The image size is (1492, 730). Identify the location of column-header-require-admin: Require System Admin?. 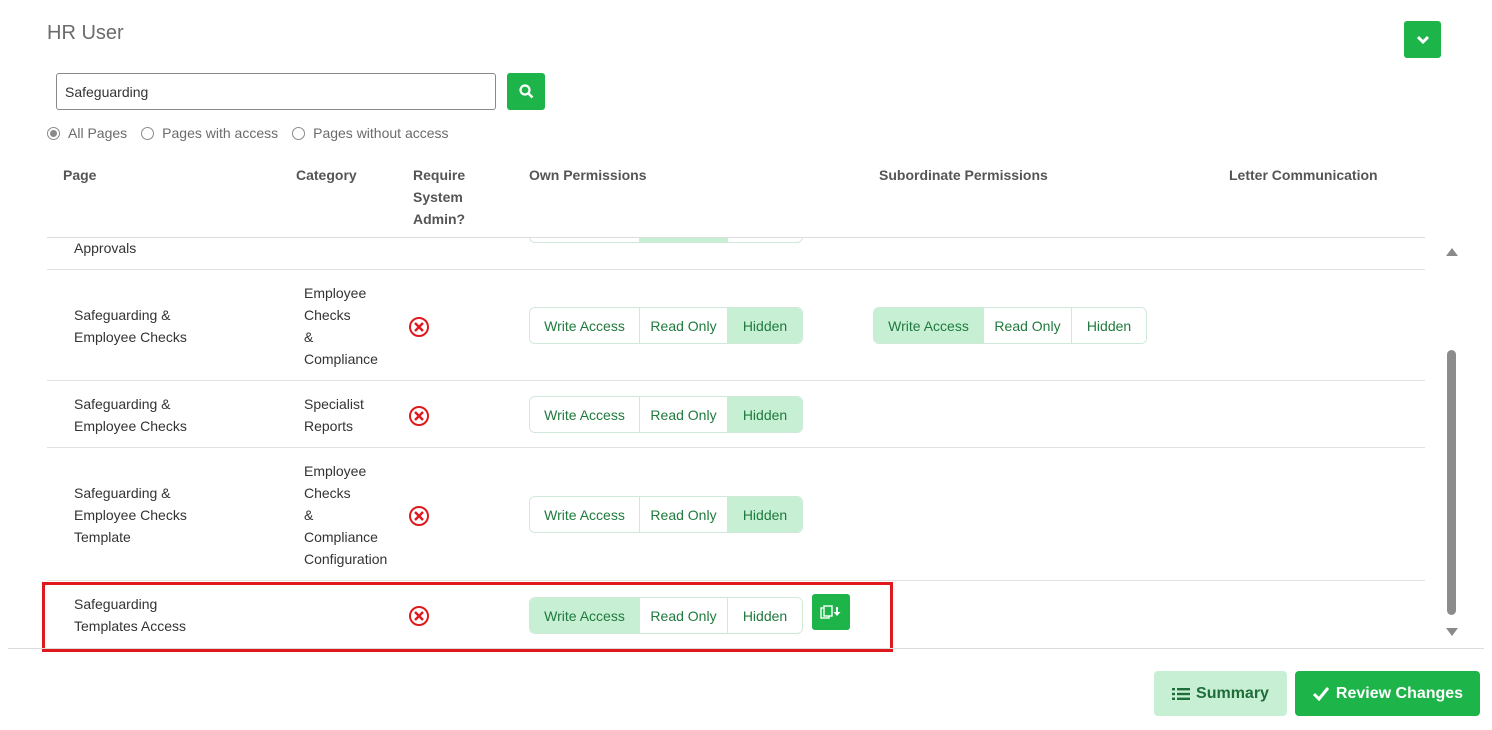
(439, 197).